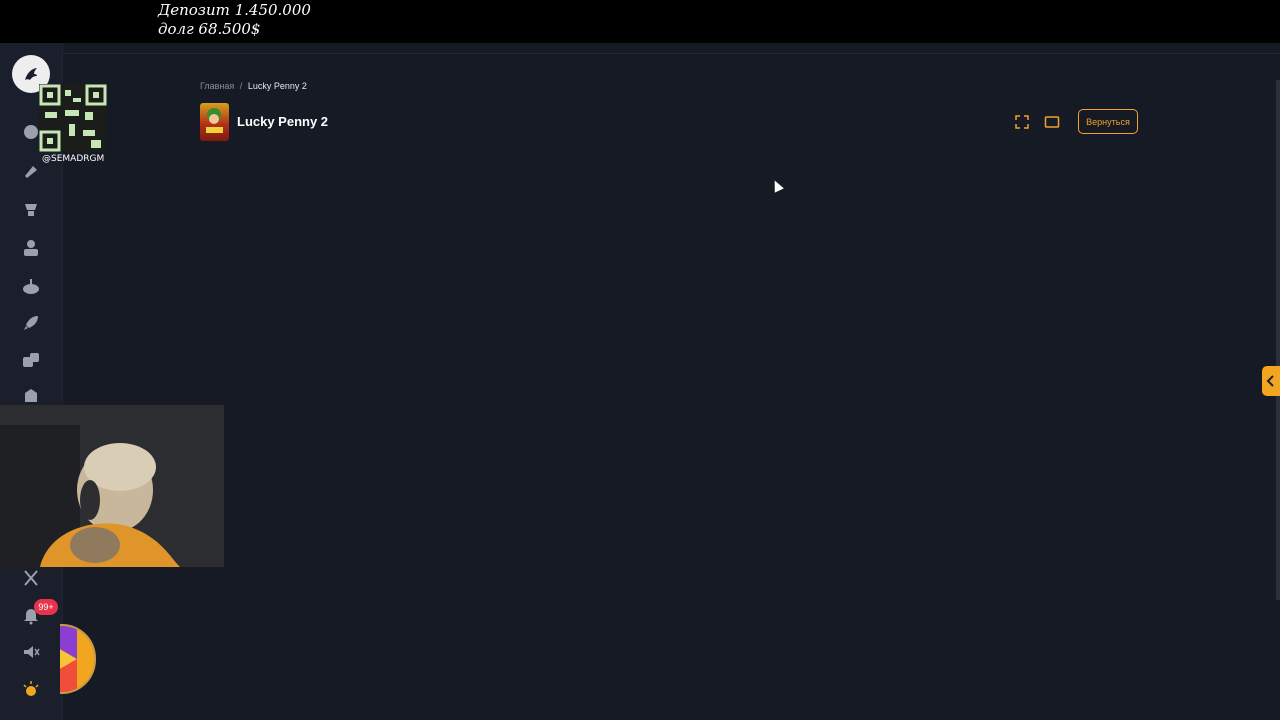 The height and width of the screenshot is (720, 1280). Describe the element at coordinates (31, 652) in the screenshot. I see `sound-off-icon` at that location.